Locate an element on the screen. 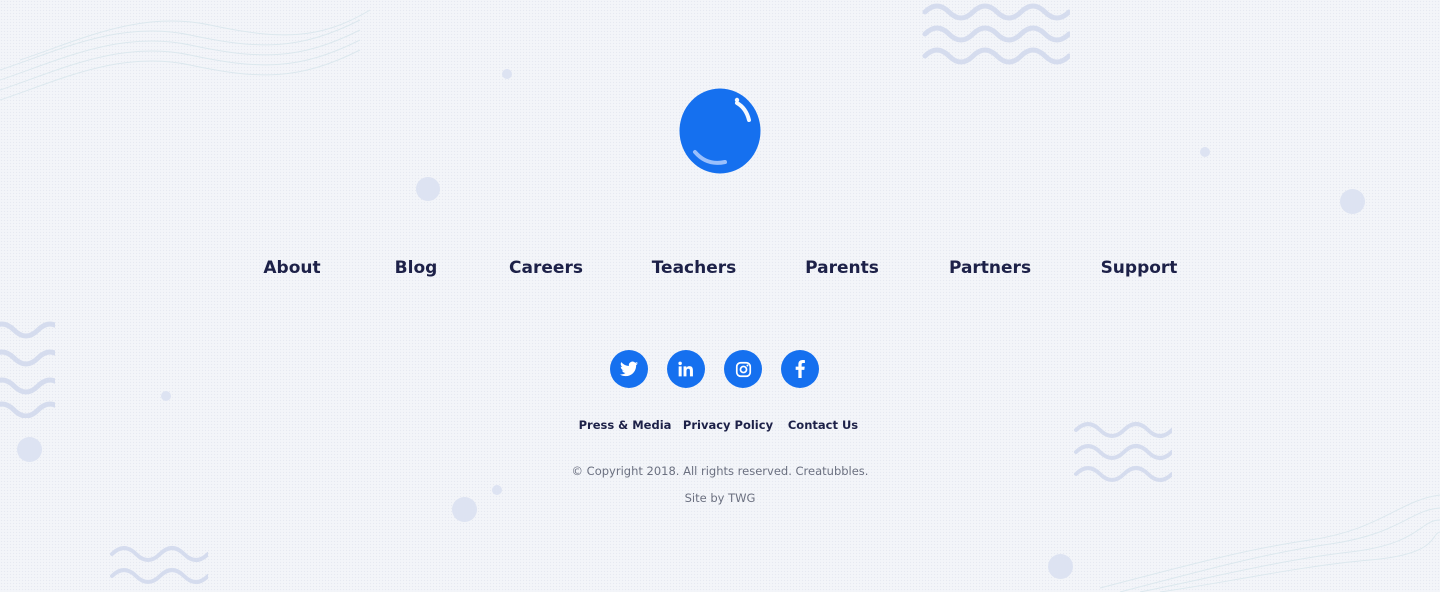  site-credit-text: Site by TWG is located at coordinates (720, 498).